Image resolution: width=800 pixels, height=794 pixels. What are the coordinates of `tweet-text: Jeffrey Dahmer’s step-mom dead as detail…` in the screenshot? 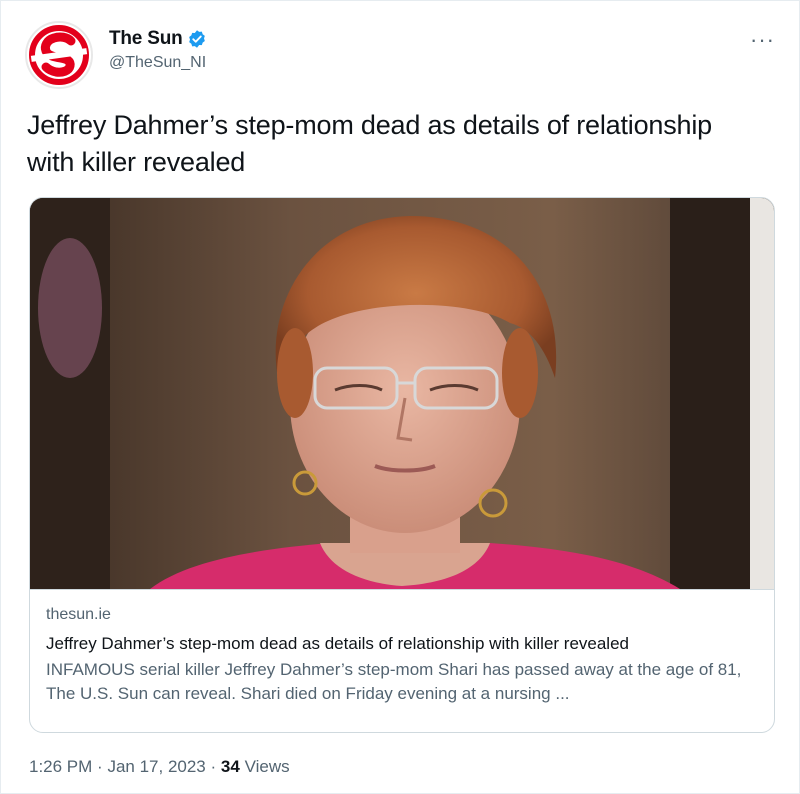 It's located at (369, 143).